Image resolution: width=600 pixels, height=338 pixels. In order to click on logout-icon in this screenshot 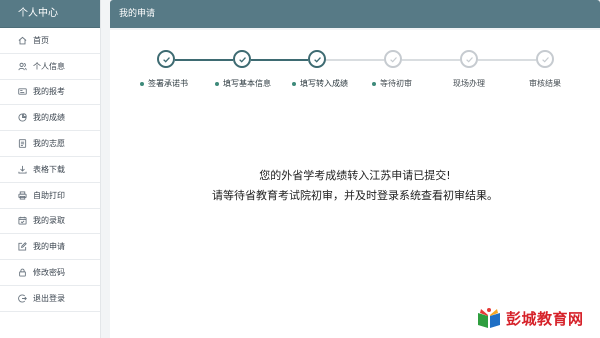, I will do `click(22, 298)`.